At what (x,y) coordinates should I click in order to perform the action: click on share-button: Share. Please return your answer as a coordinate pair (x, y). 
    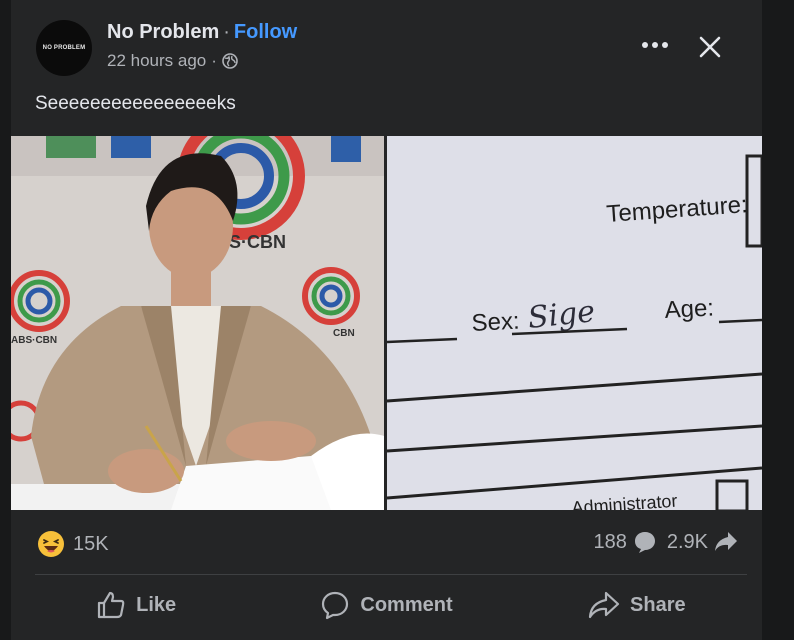
    Looking at the image, I should click on (637, 605).